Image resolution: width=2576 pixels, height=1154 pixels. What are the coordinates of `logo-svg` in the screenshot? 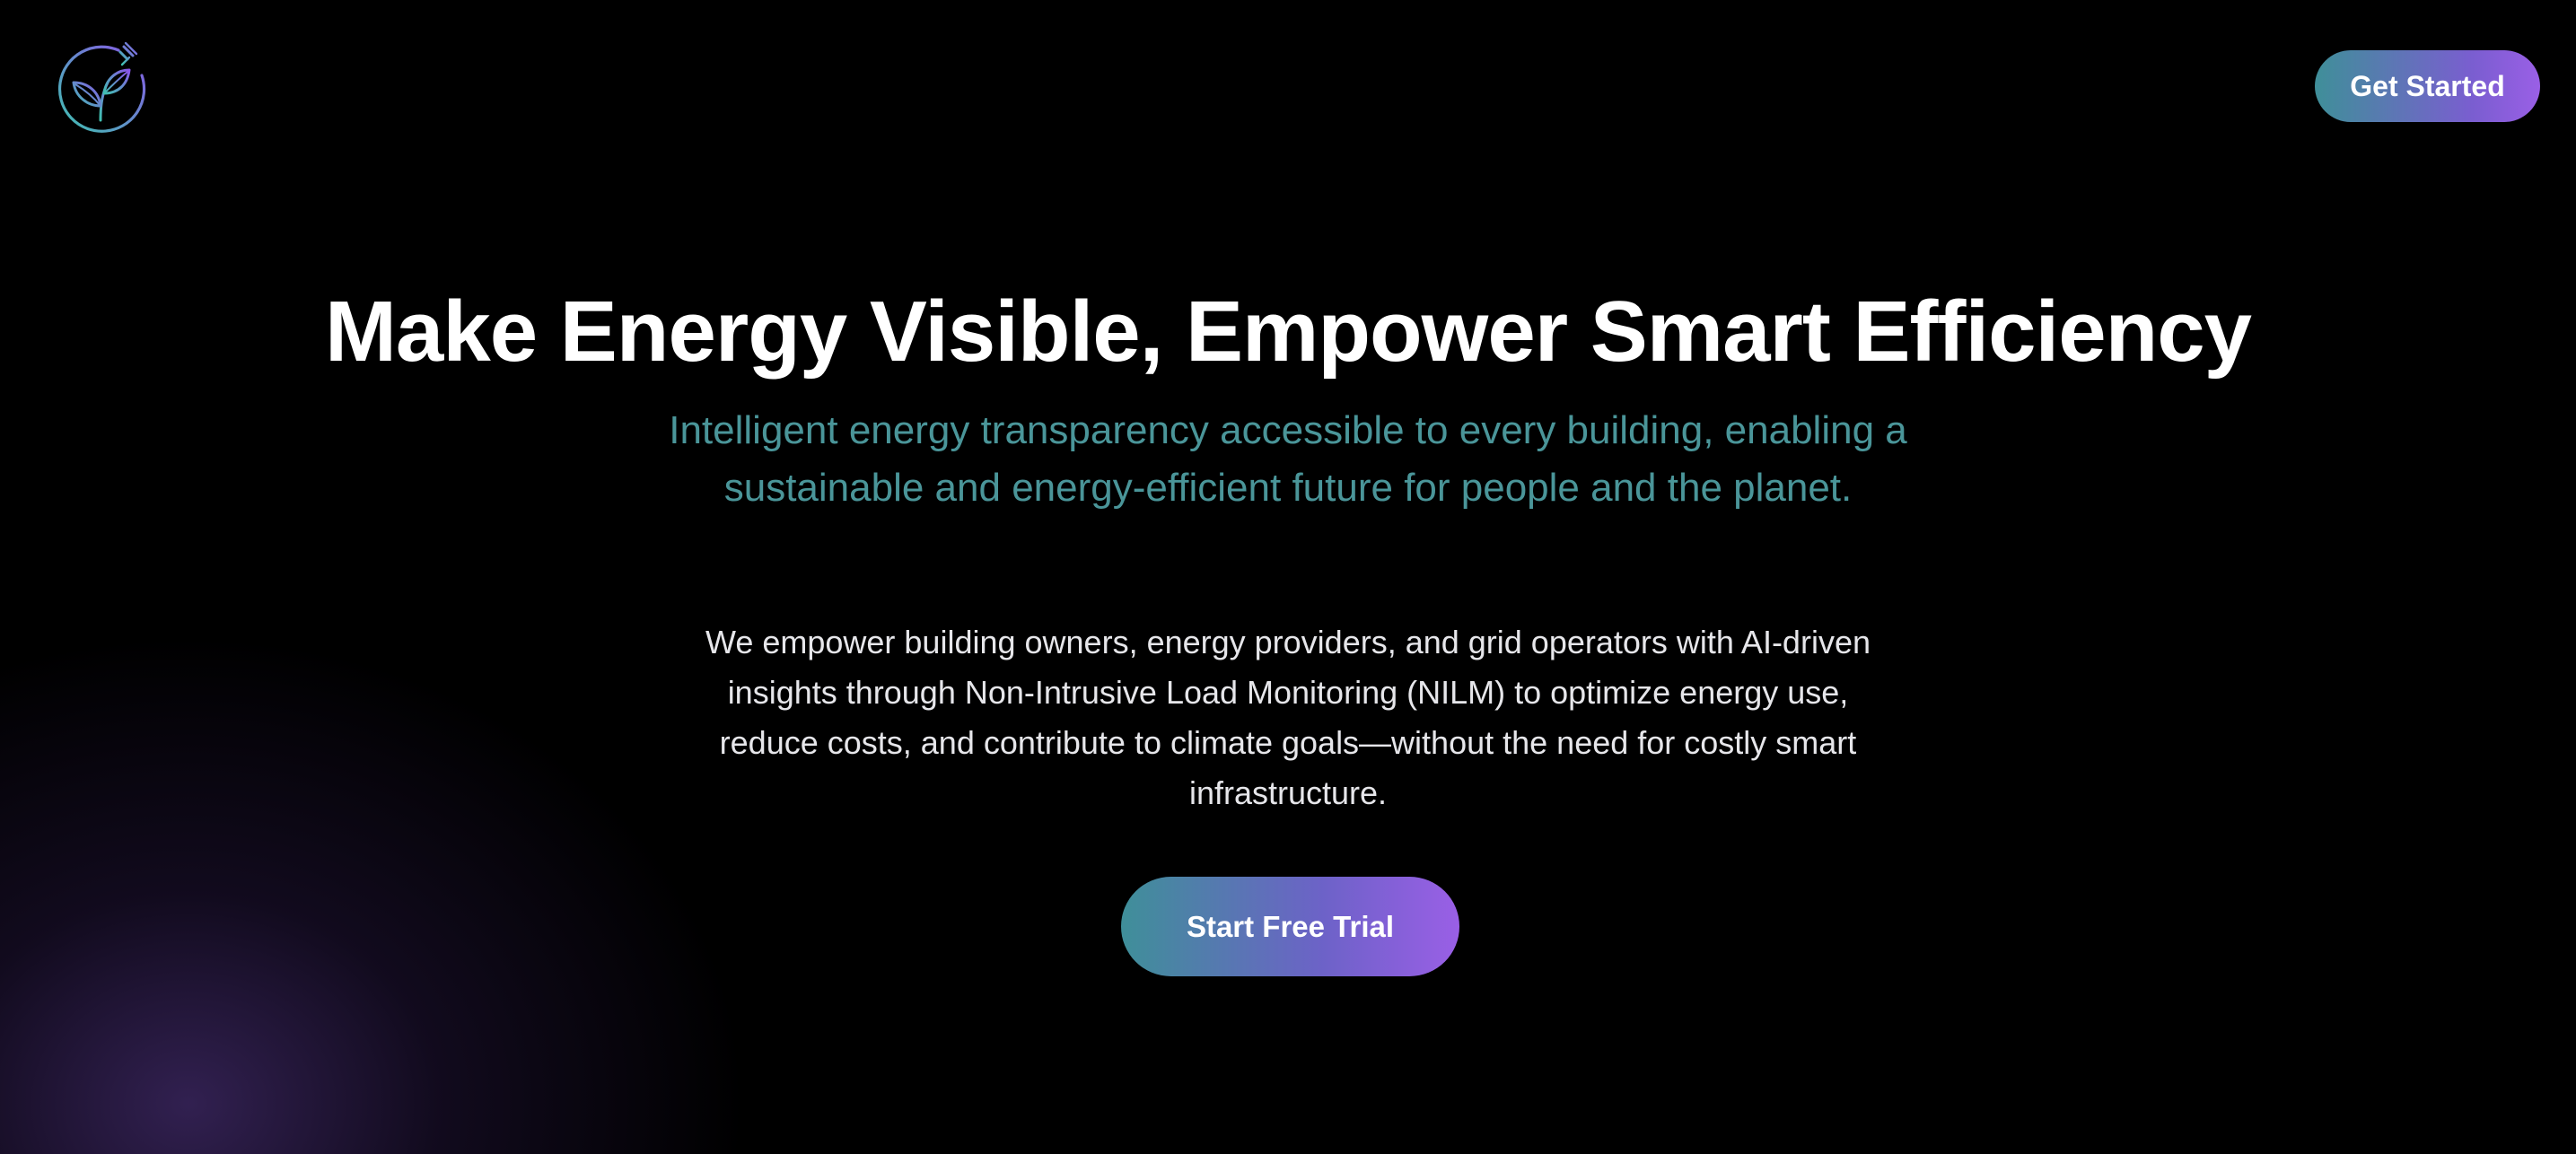 It's located at (101, 87).